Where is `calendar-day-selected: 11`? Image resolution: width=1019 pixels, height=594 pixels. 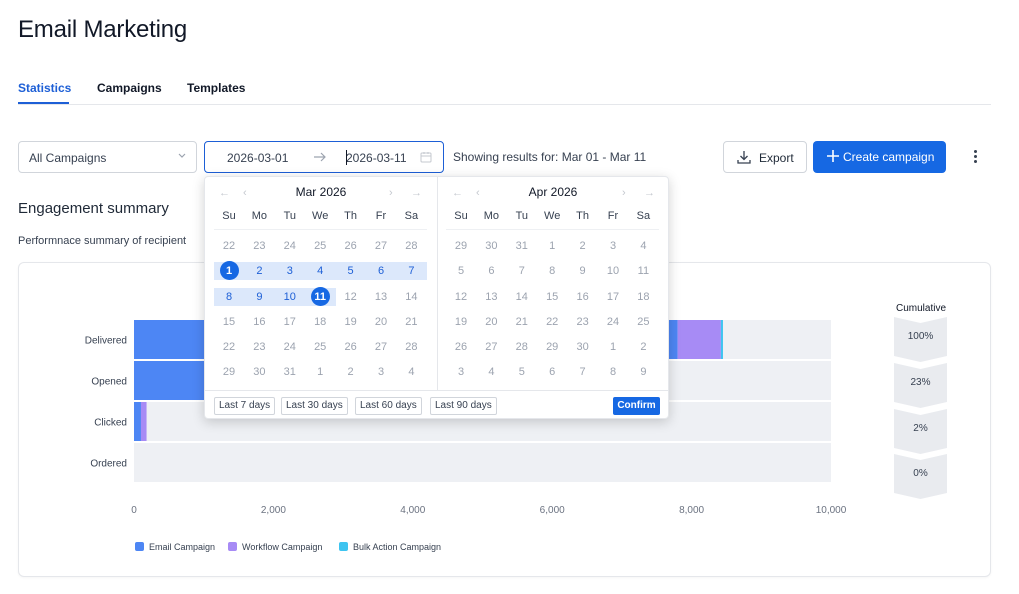
calendar-day-selected: 11 is located at coordinates (320, 296).